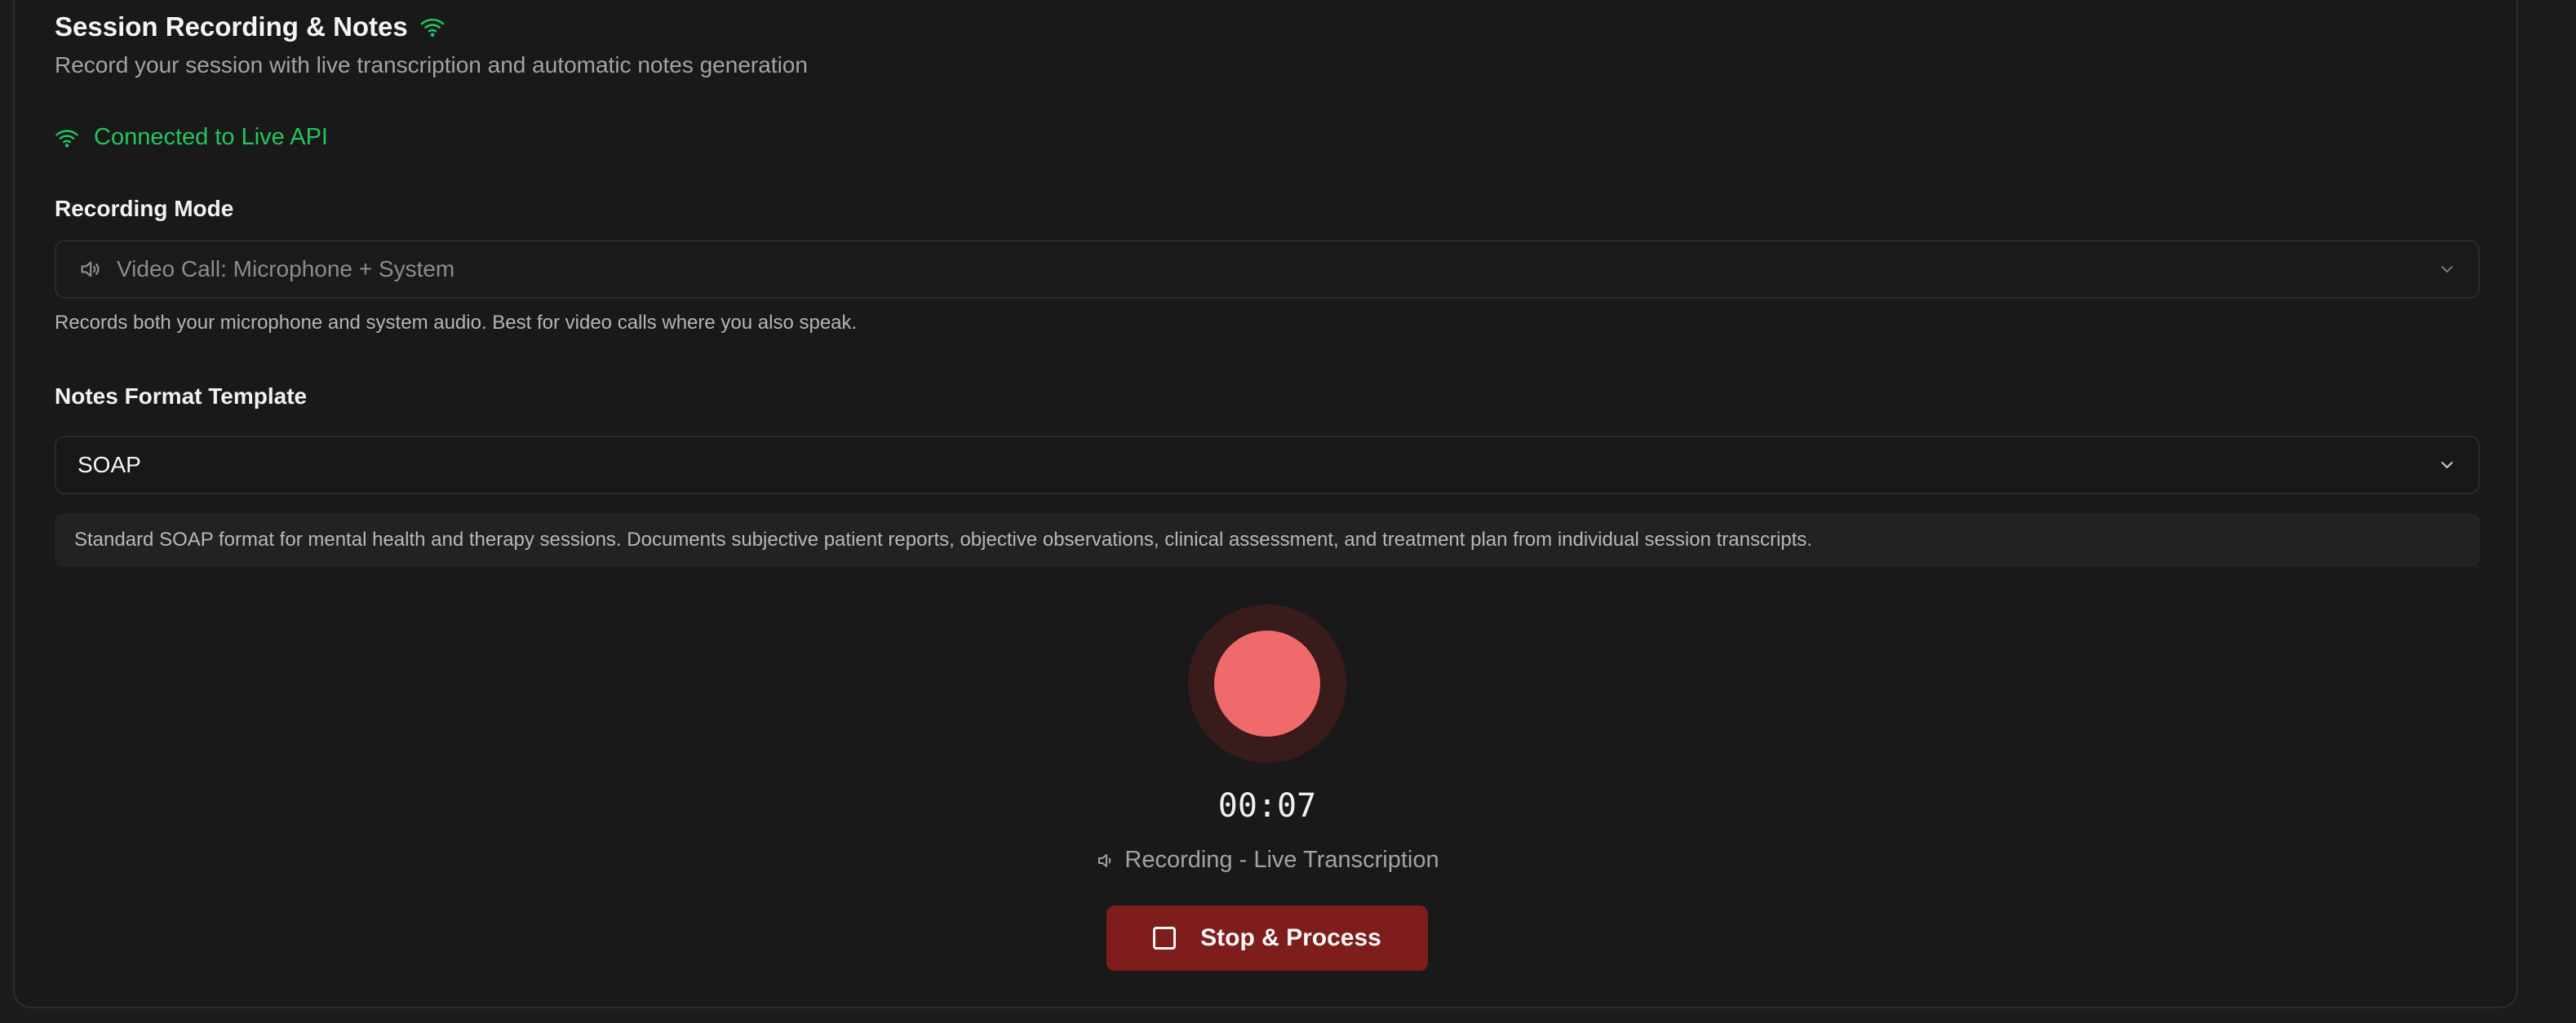 Image resolution: width=2576 pixels, height=1023 pixels. I want to click on recording-timer: 00:07, so click(1267, 806).